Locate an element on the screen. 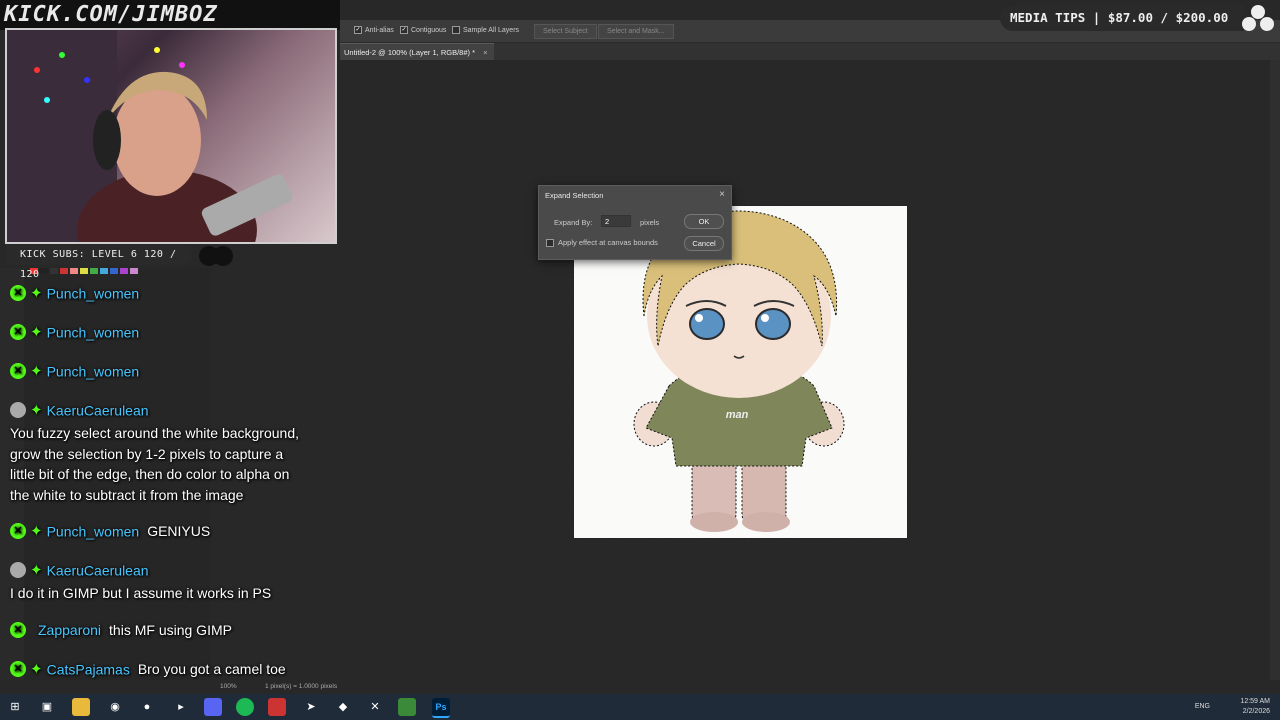 The height and width of the screenshot is (720, 1280). unit-label: pixels is located at coordinates (650, 222).